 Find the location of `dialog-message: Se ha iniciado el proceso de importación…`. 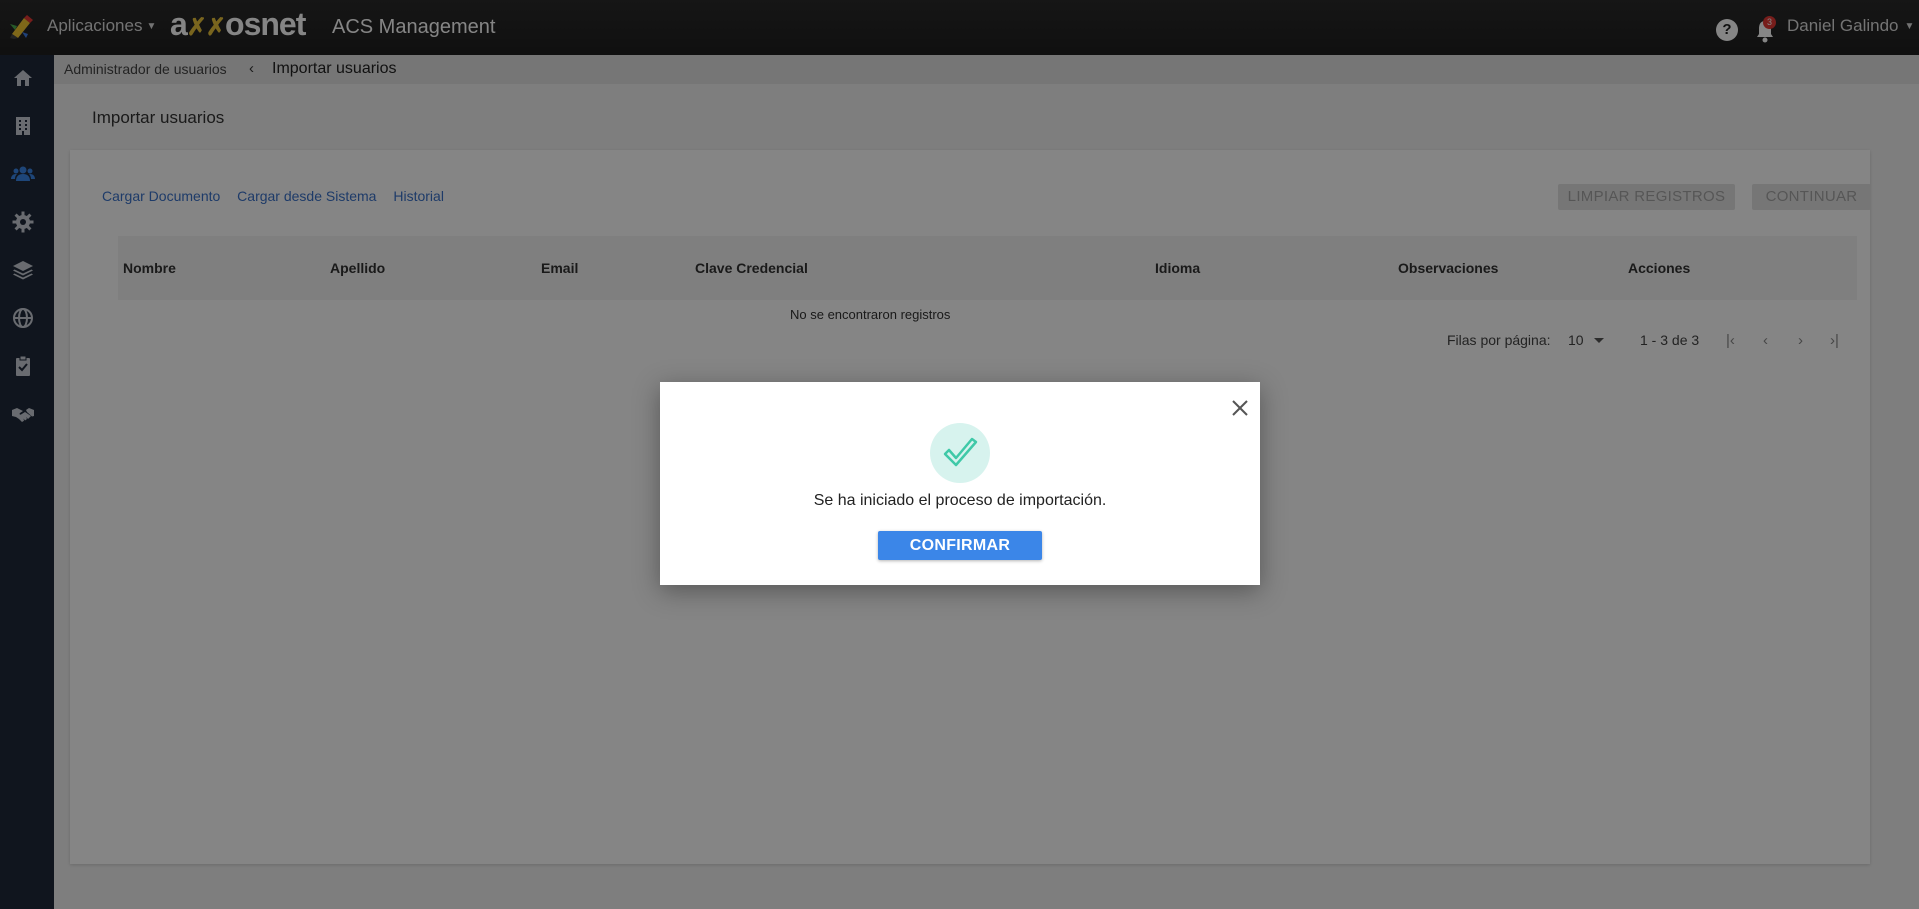

dialog-message: Se ha iniciado el proceso de importación… is located at coordinates (960, 500).